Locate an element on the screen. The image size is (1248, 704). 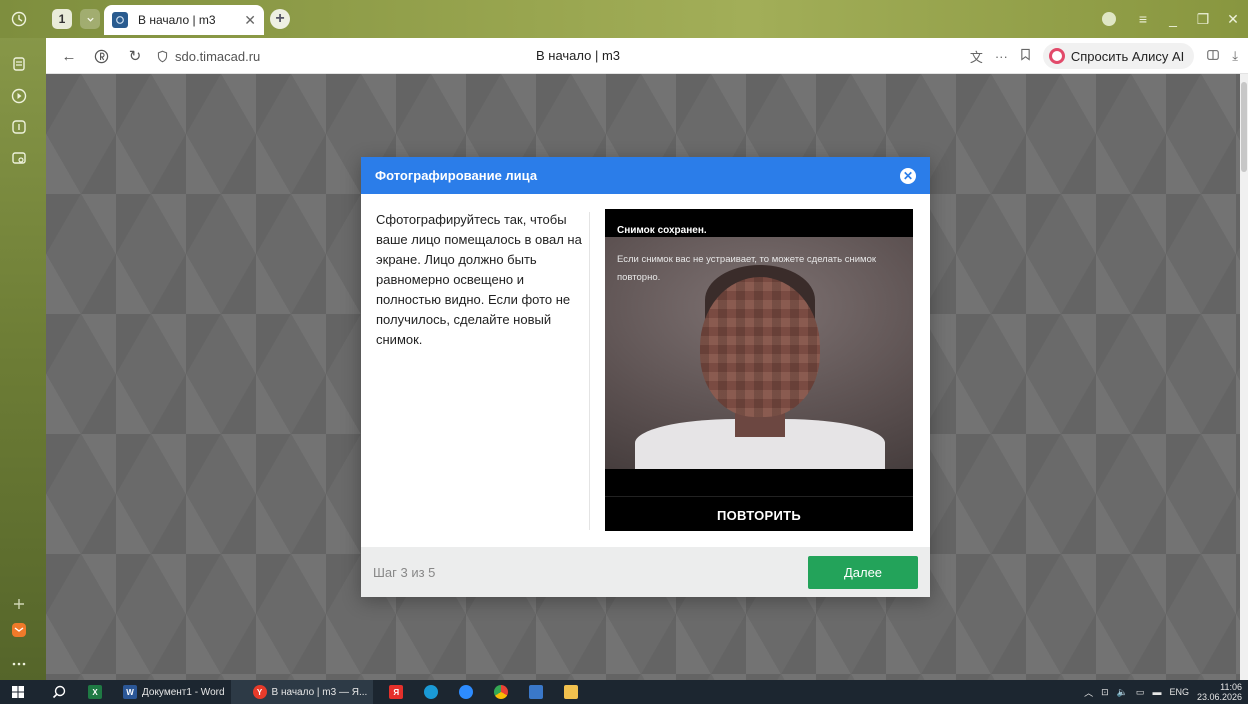
mail-app-icon is located at coordinates (19, 630).